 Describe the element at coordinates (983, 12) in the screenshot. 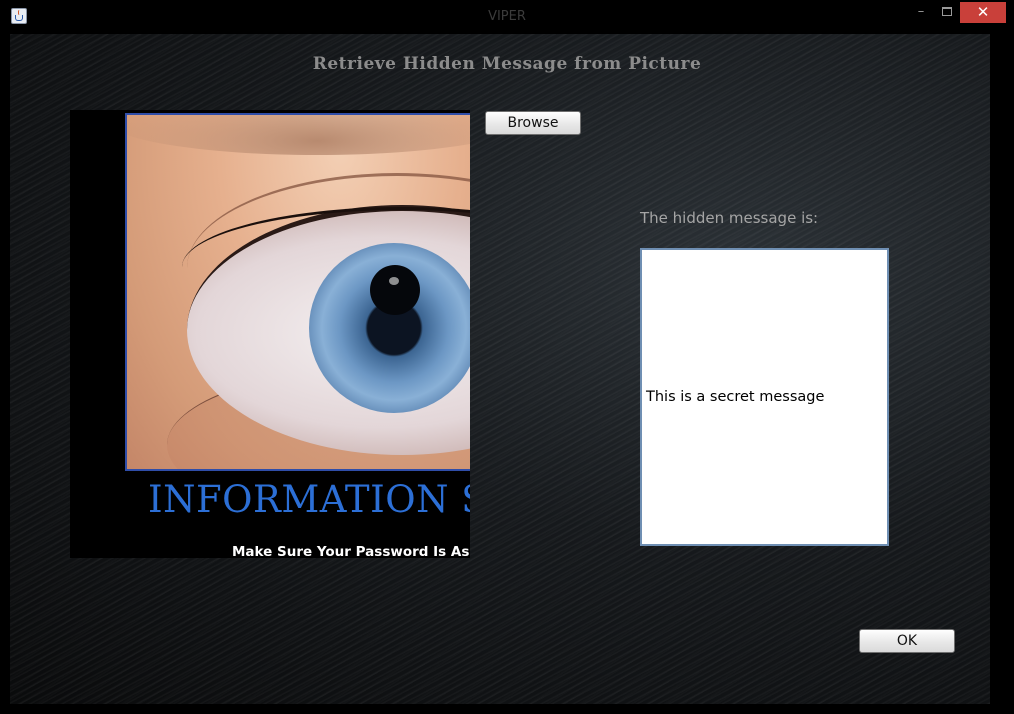

I see `close-button: ✕` at that location.